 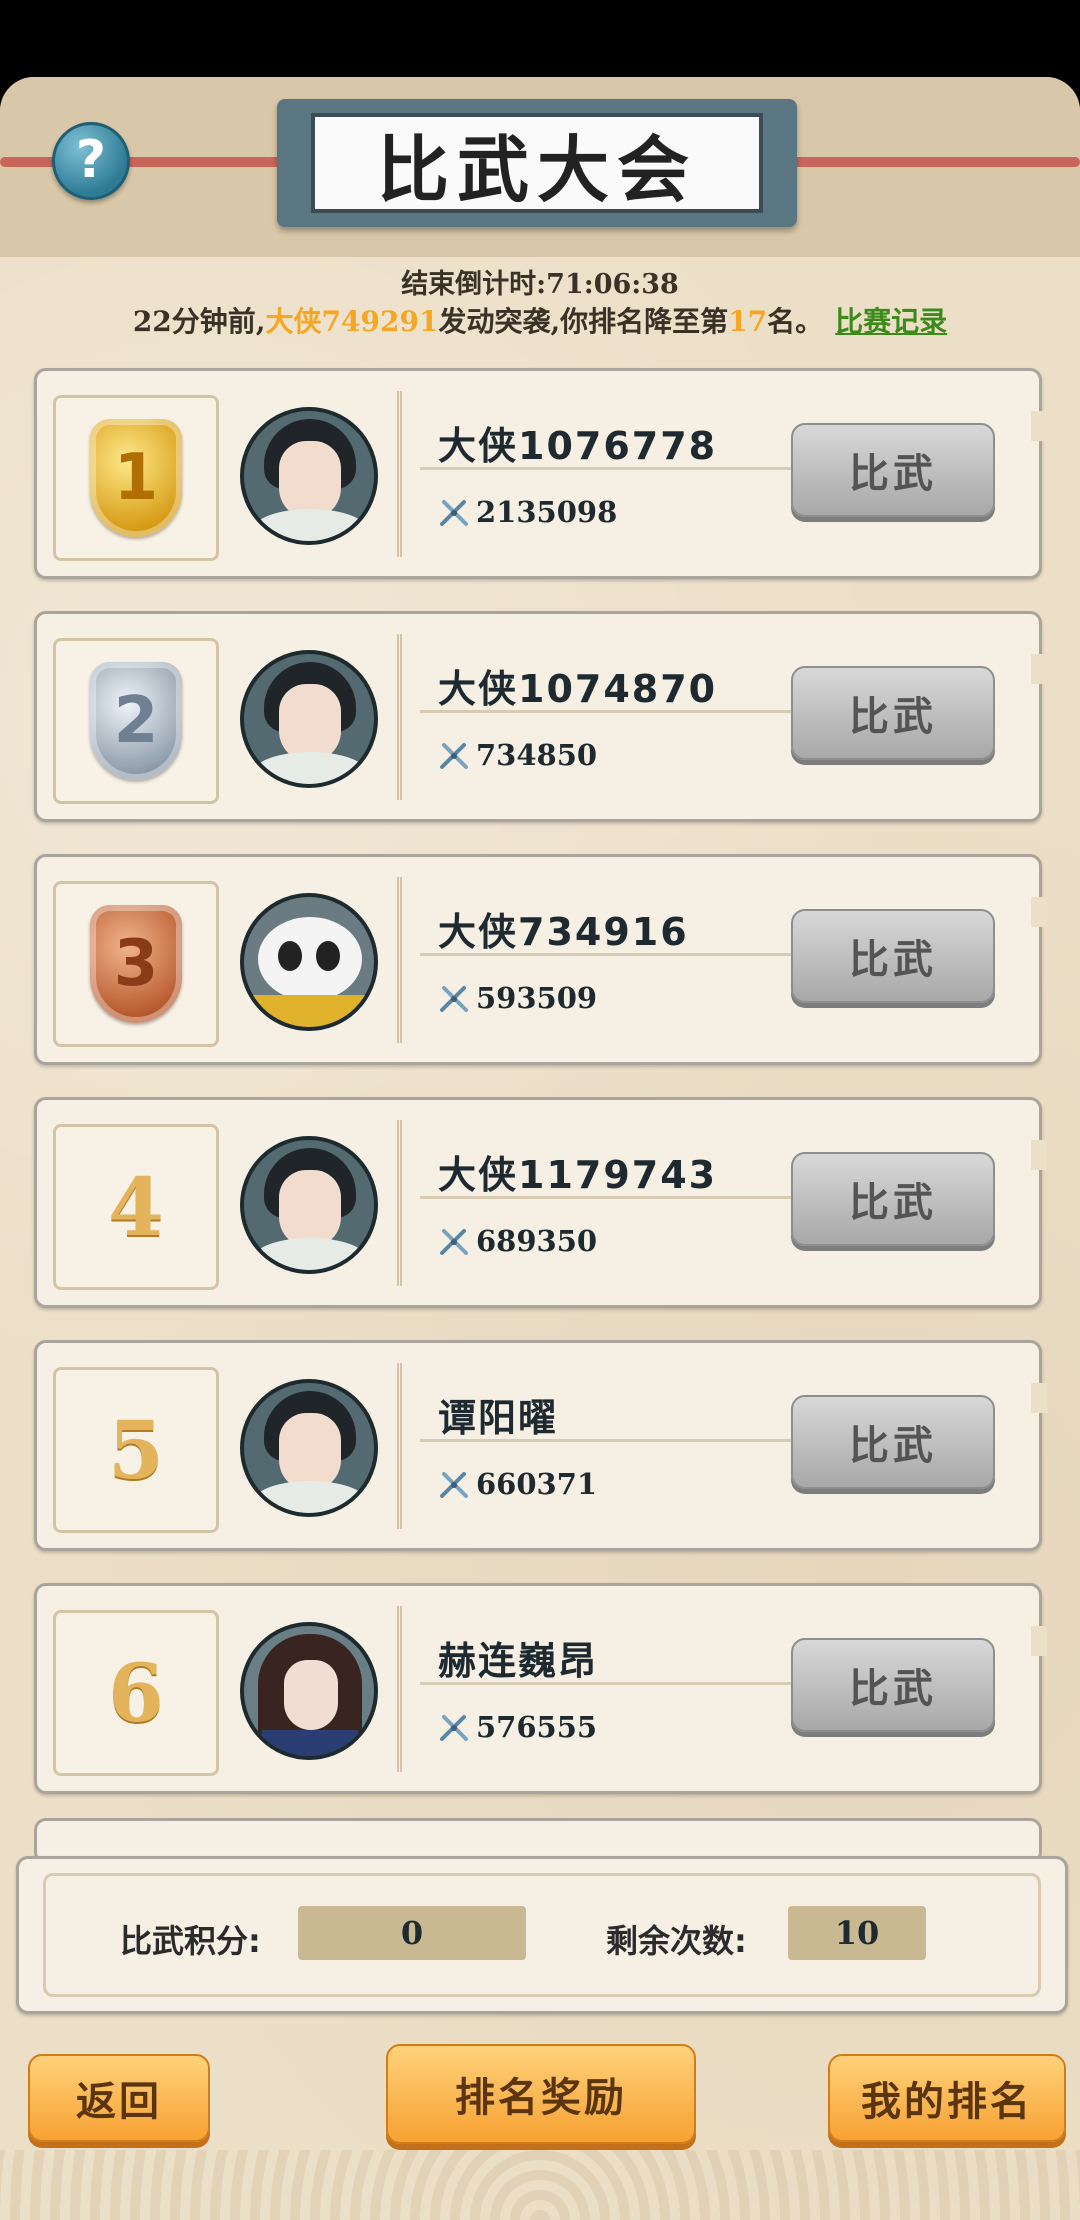 What do you see at coordinates (537, 1727) in the screenshot?
I see `combat-power-value: 576555` at bounding box center [537, 1727].